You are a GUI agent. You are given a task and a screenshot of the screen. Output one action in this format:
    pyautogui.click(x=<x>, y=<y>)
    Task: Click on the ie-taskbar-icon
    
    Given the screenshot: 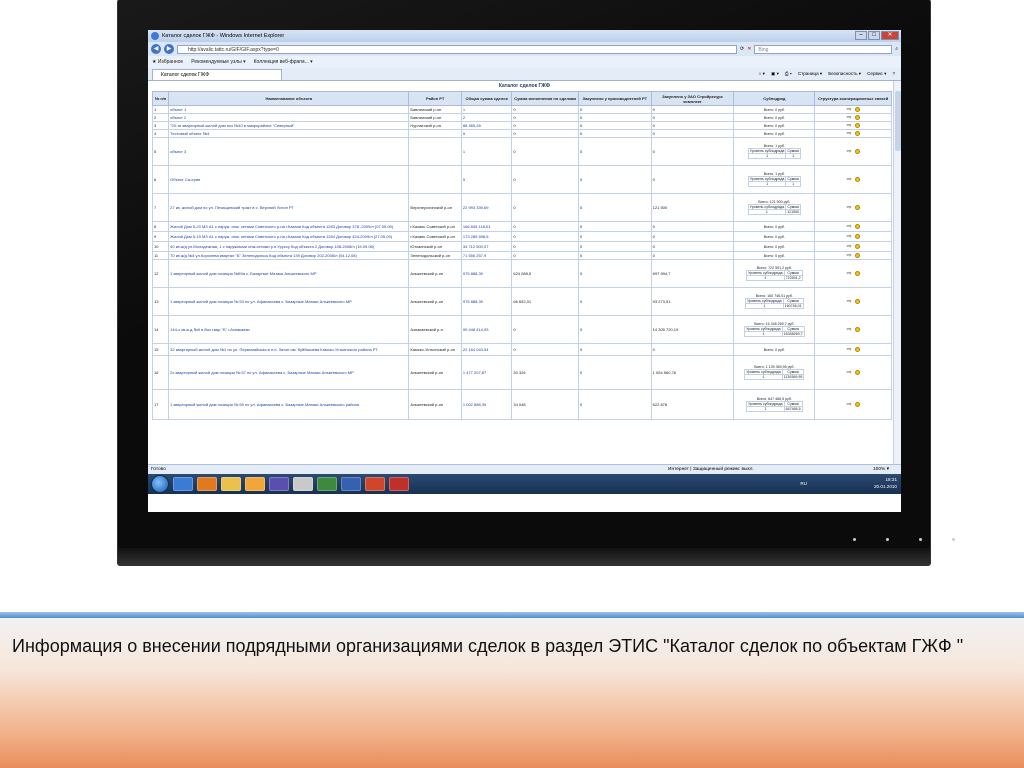 What is the action you would take?
    pyautogui.click(x=183, y=484)
    